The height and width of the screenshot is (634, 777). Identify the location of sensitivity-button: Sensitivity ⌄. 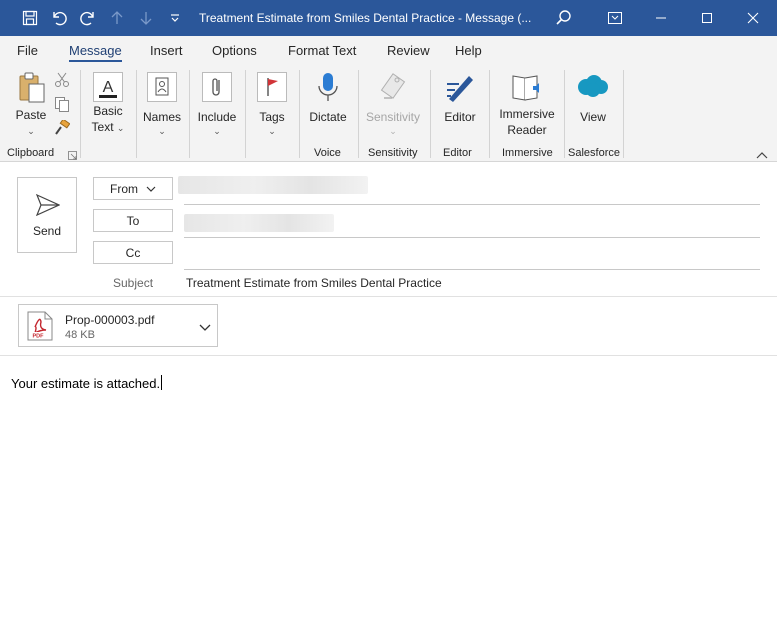
(393, 105).